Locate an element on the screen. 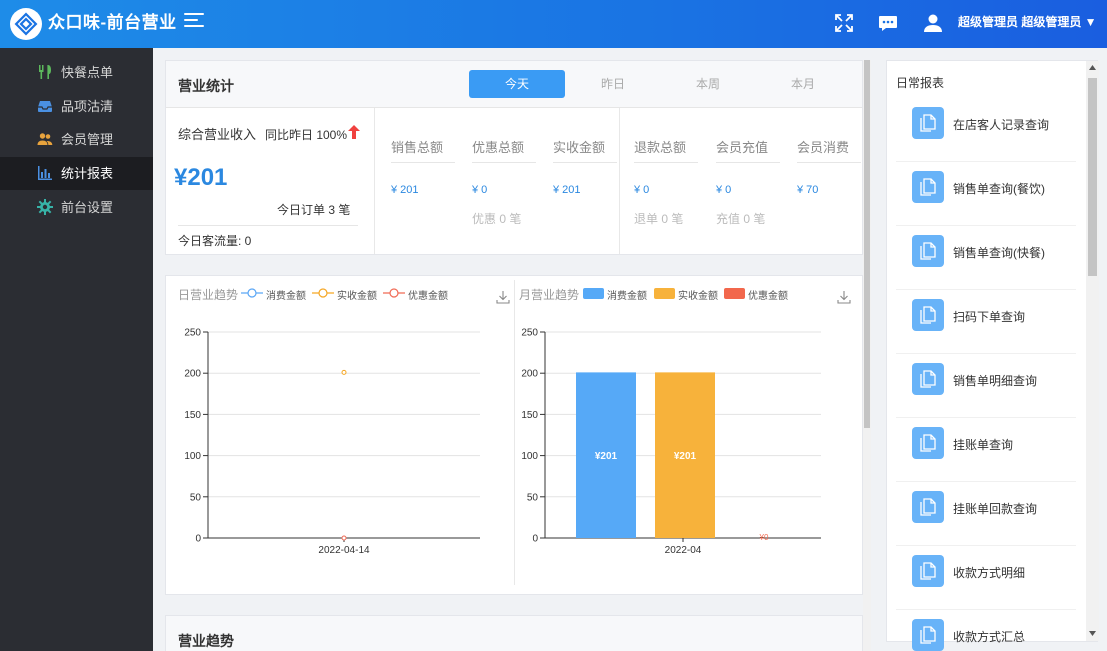 The image size is (1107, 651). menu-toggle-icon is located at coordinates (194, 22).